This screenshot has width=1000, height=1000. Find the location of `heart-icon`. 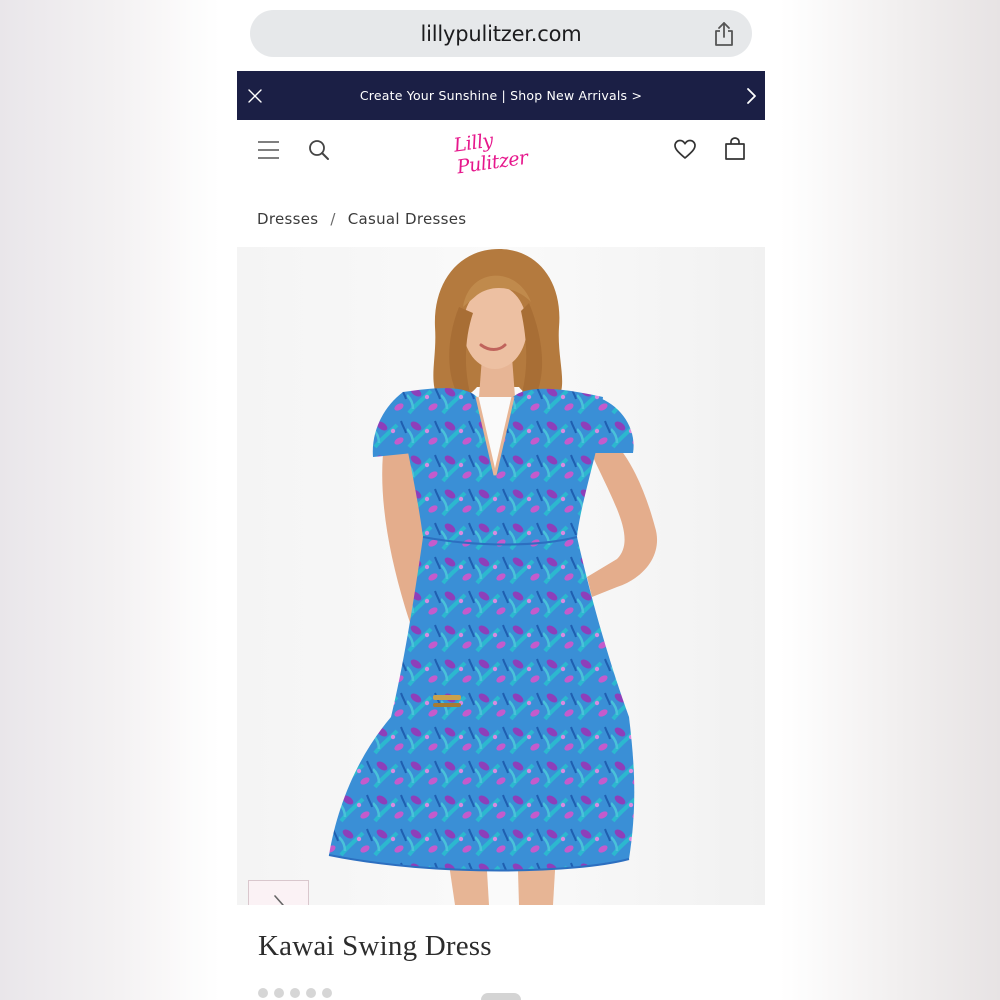

heart-icon is located at coordinates (685, 150).